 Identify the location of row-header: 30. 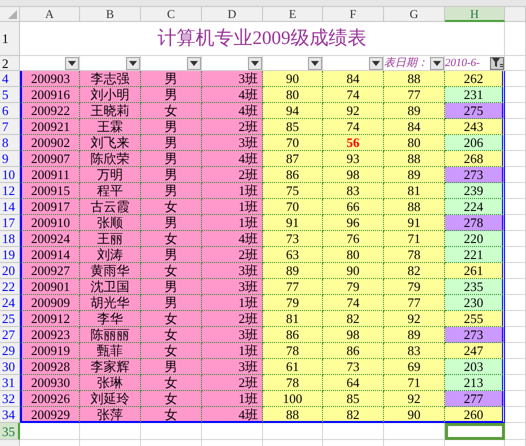
(10, 367).